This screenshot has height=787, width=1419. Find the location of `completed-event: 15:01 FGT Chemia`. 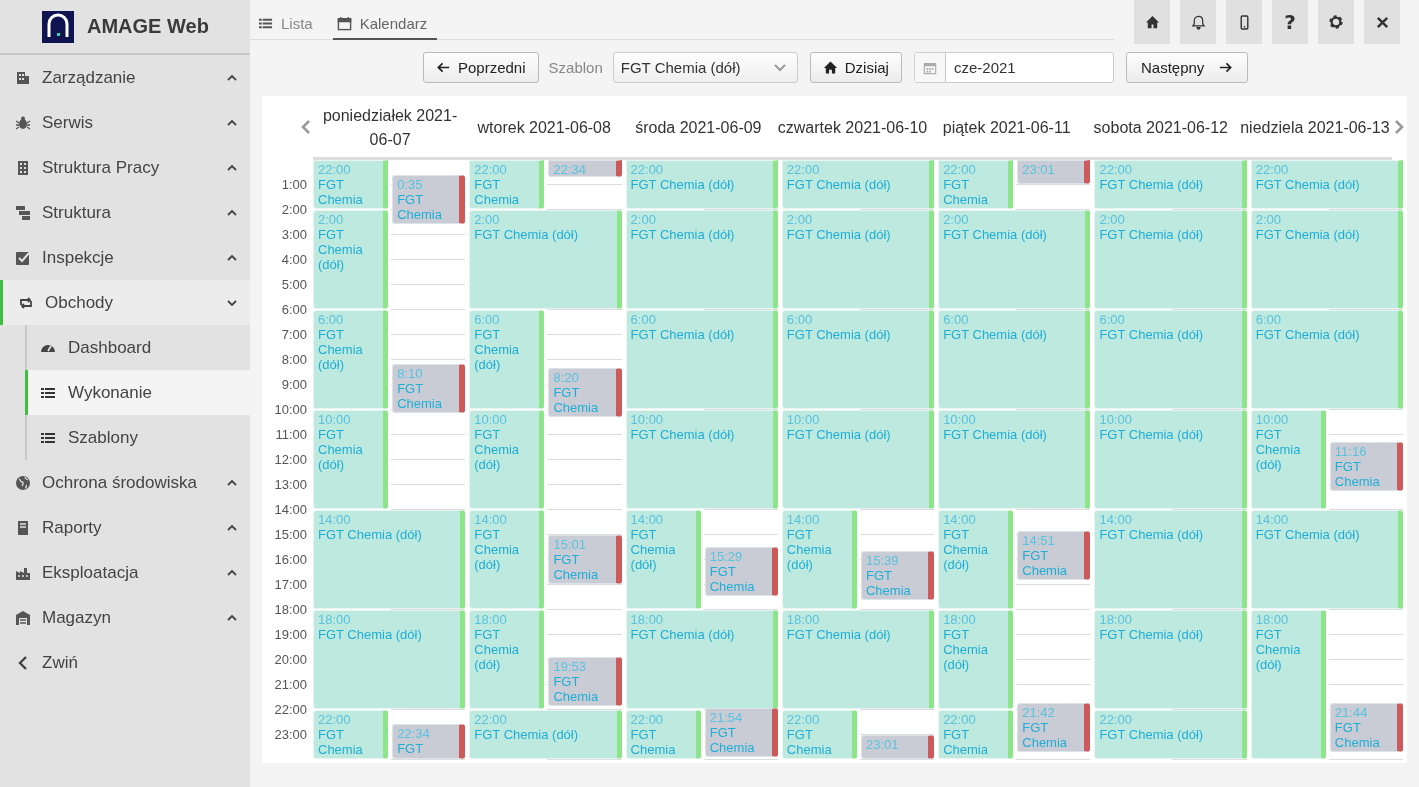

completed-event: 15:01 FGT Chemia is located at coordinates (585, 560).